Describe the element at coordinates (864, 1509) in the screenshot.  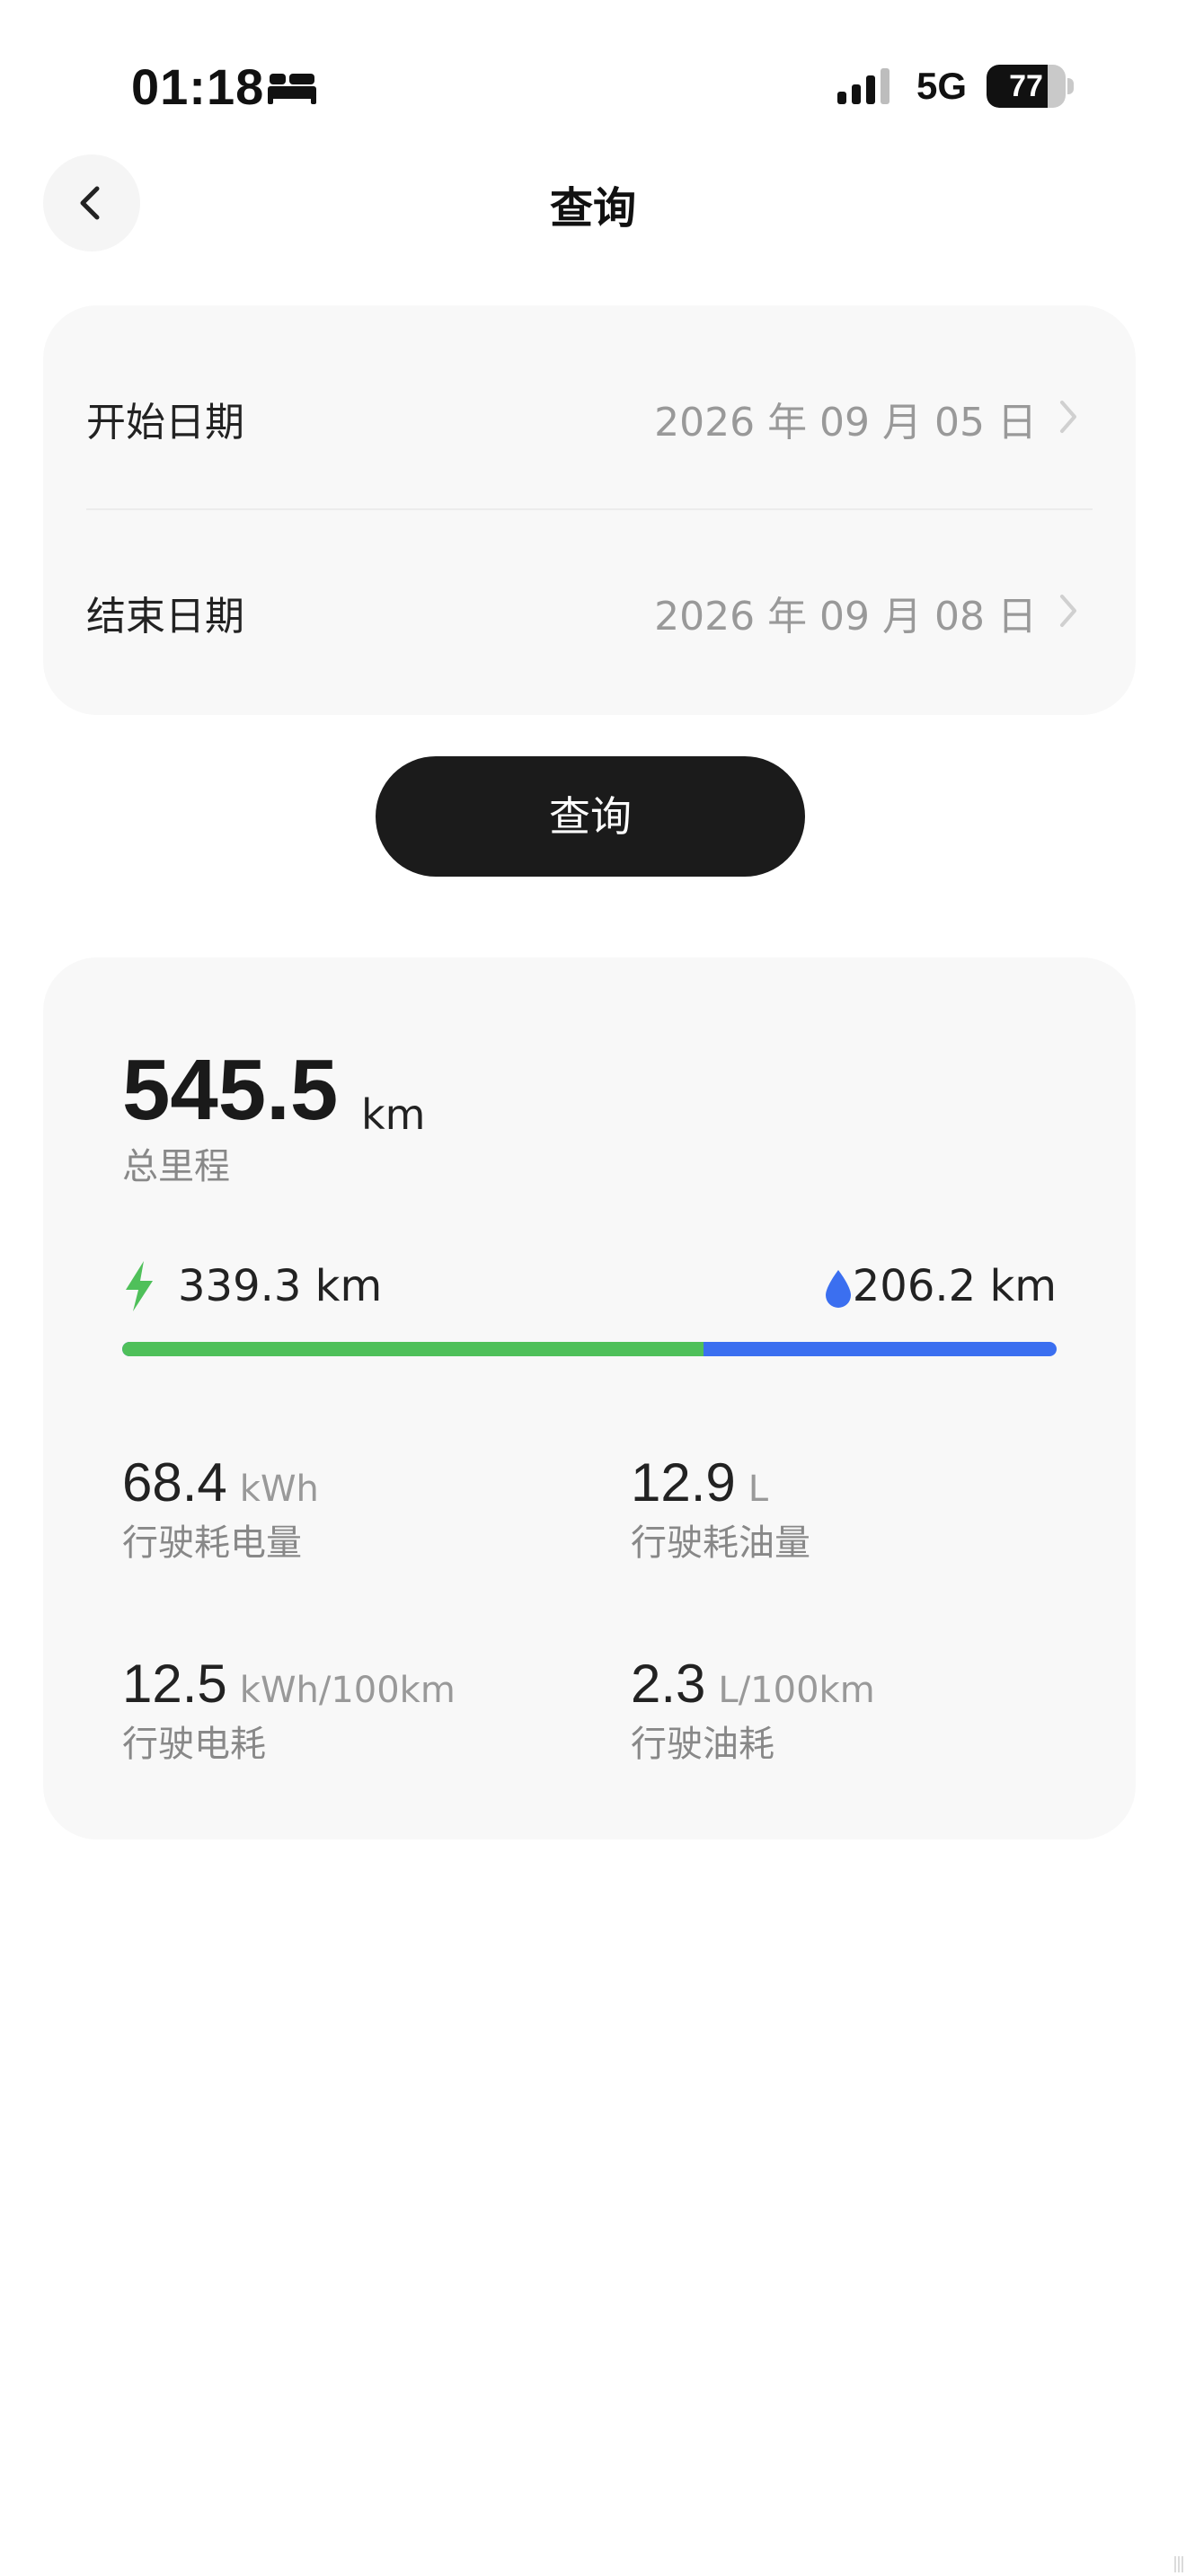
I see `metric-fuel-used: 12.9 L 行驶耗油量` at that location.